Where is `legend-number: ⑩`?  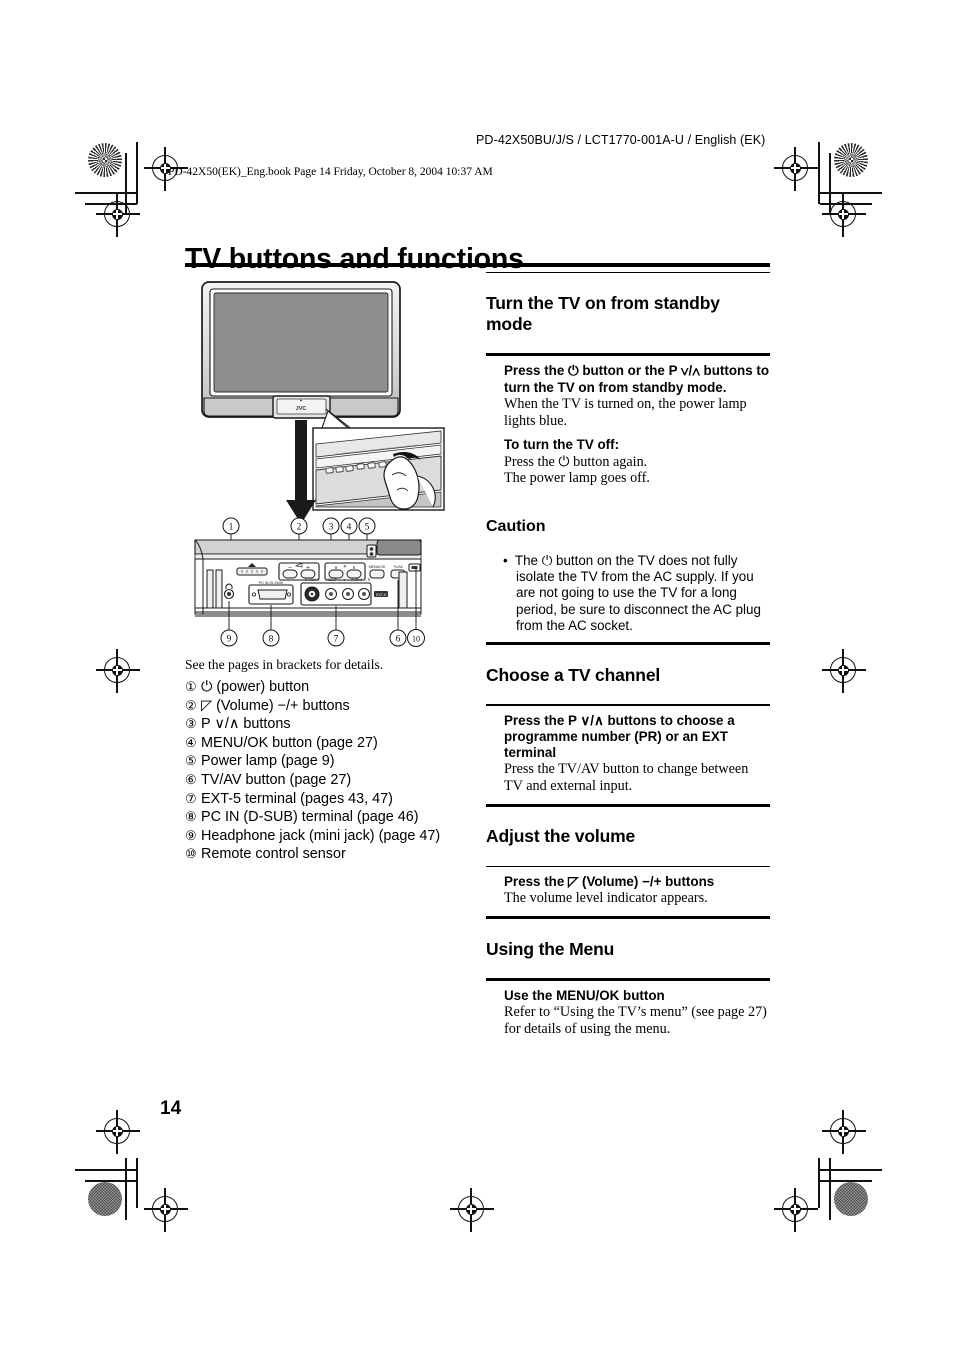 legend-number: ⑩ is located at coordinates (191, 854).